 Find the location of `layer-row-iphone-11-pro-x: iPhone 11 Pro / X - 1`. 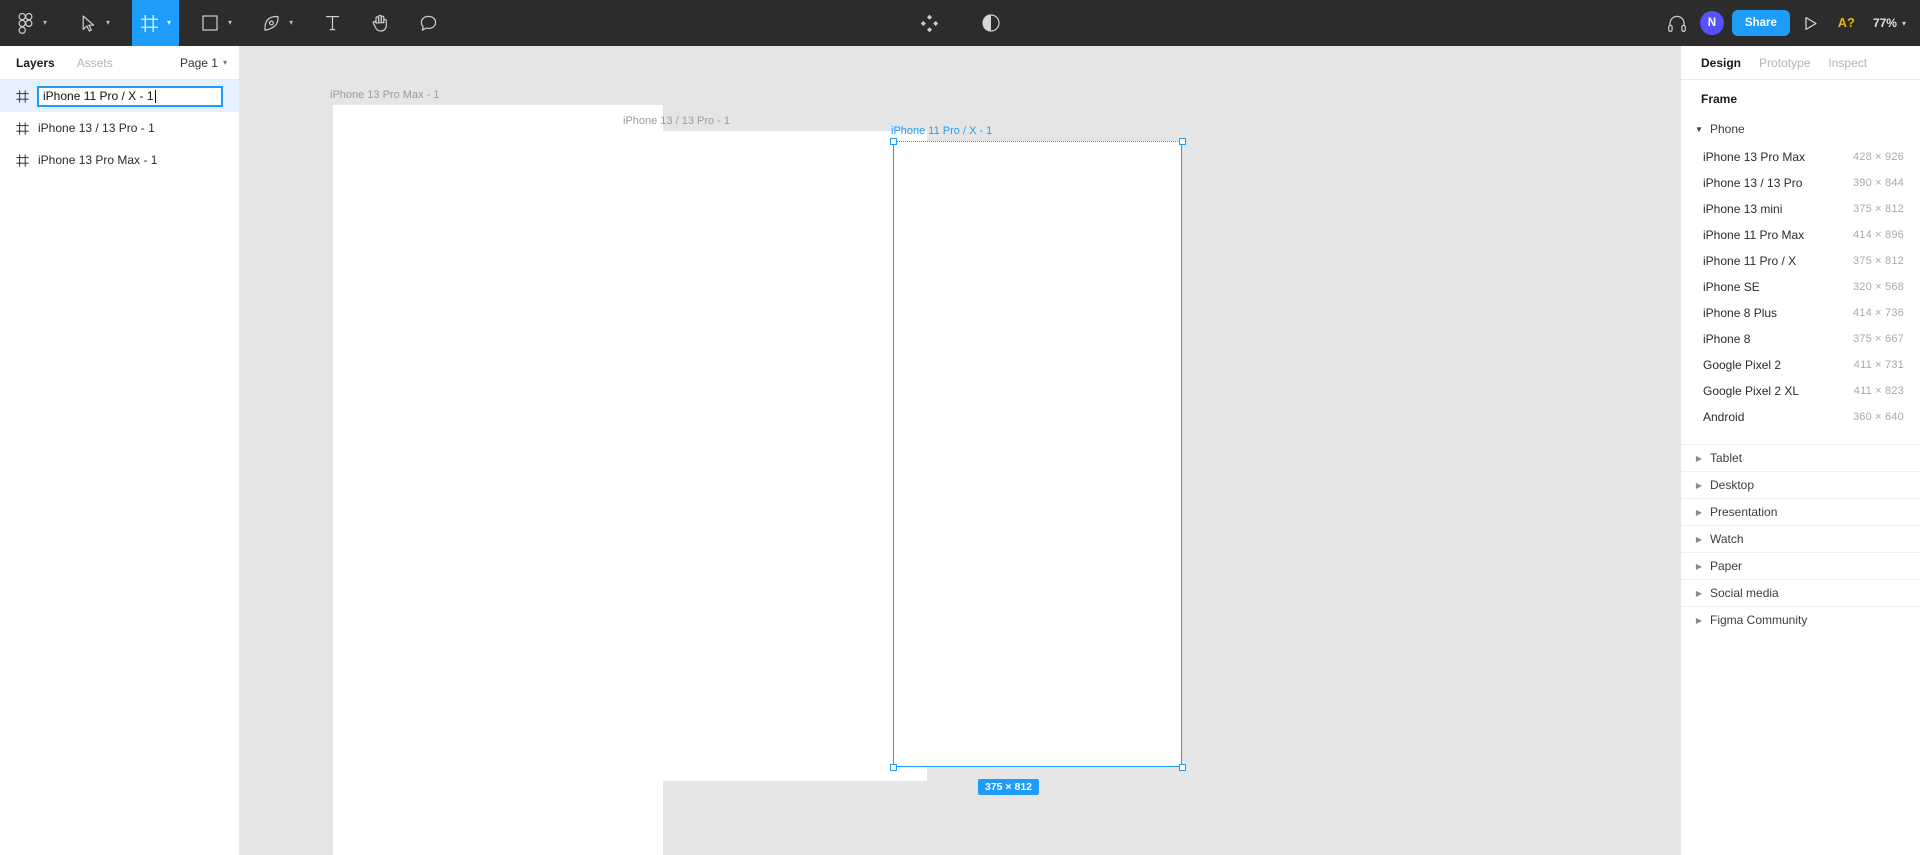

layer-row-iphone-11-pro-x: iPhone 11 Pro / X - 1 is located at coordinates (119, 96).